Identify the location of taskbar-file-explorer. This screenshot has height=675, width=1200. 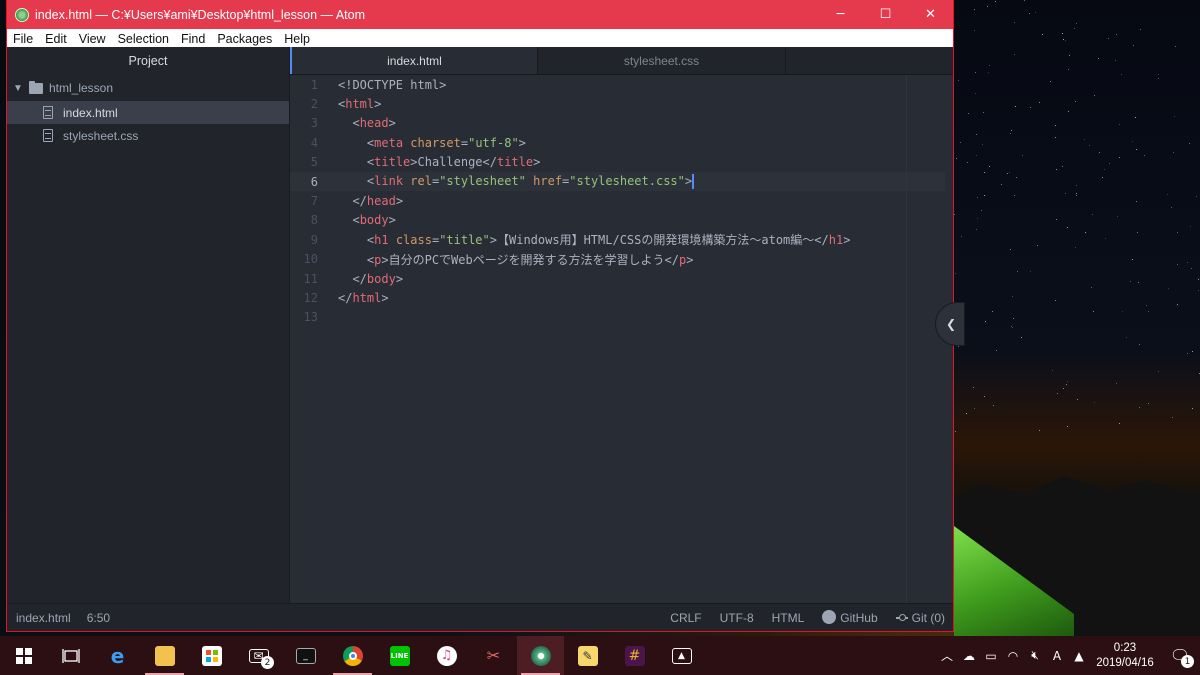
(164, 655).